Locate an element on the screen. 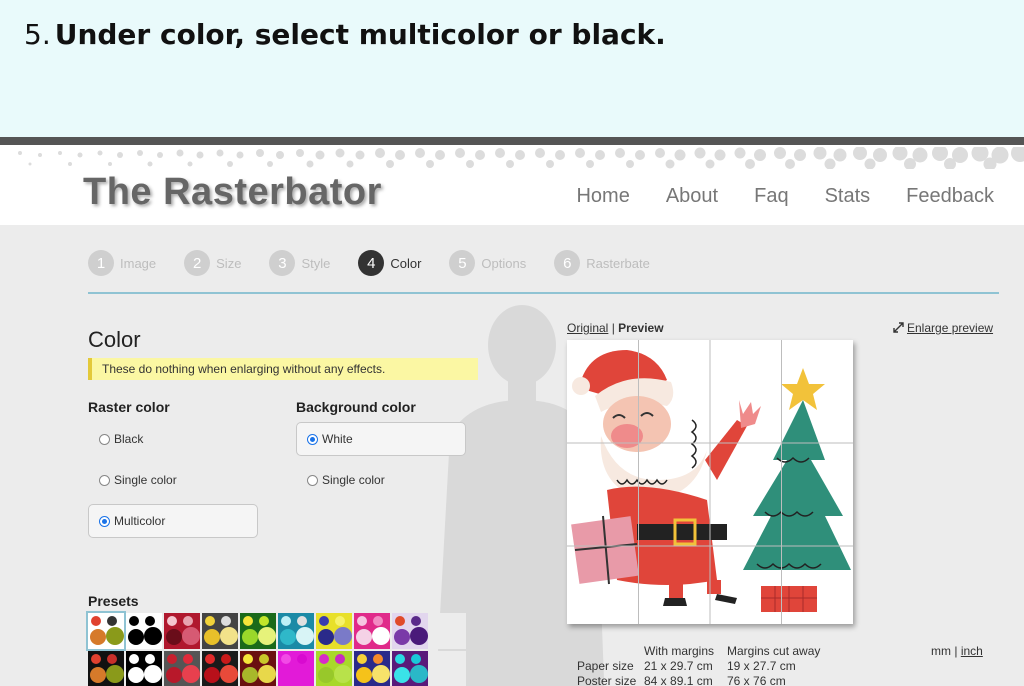  presets-title: Presets is located at coordinates (113, 601).